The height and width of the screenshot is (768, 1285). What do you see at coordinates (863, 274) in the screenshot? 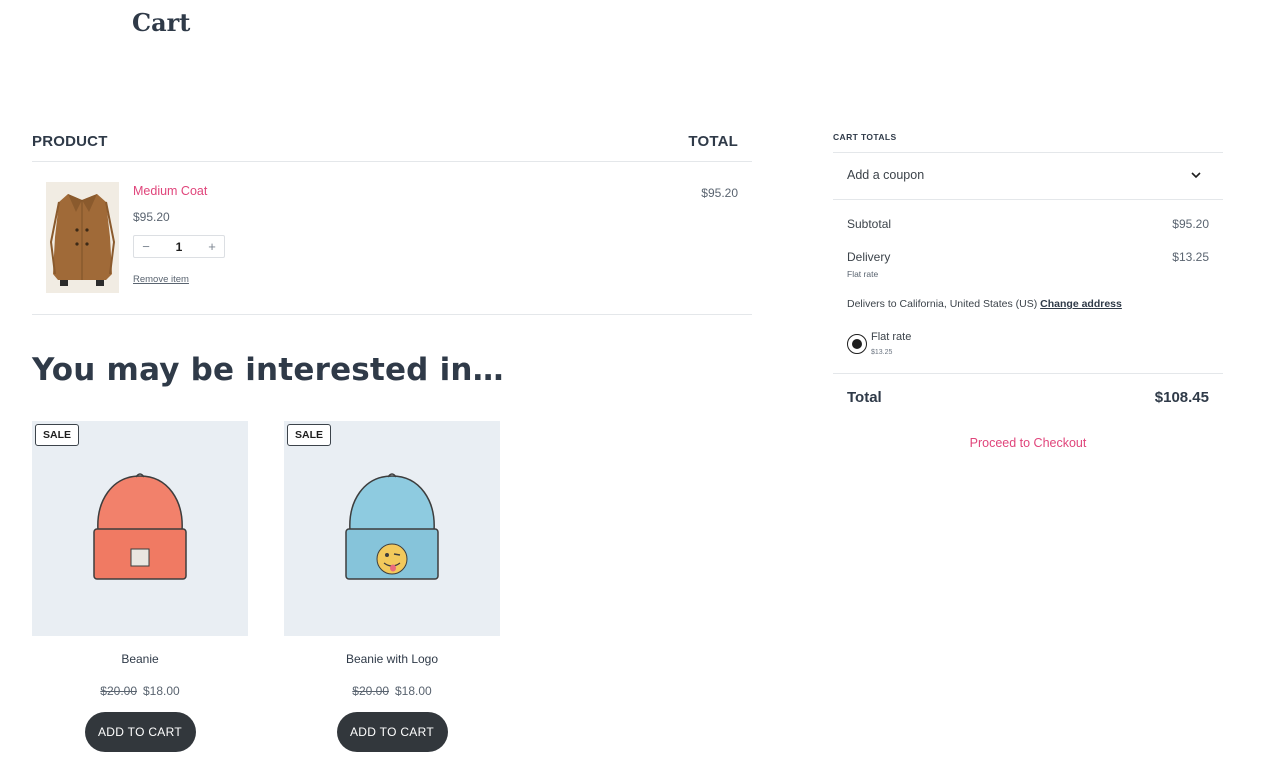
I see `delivery-method: Flat rate` at bounding box center [863, 274].